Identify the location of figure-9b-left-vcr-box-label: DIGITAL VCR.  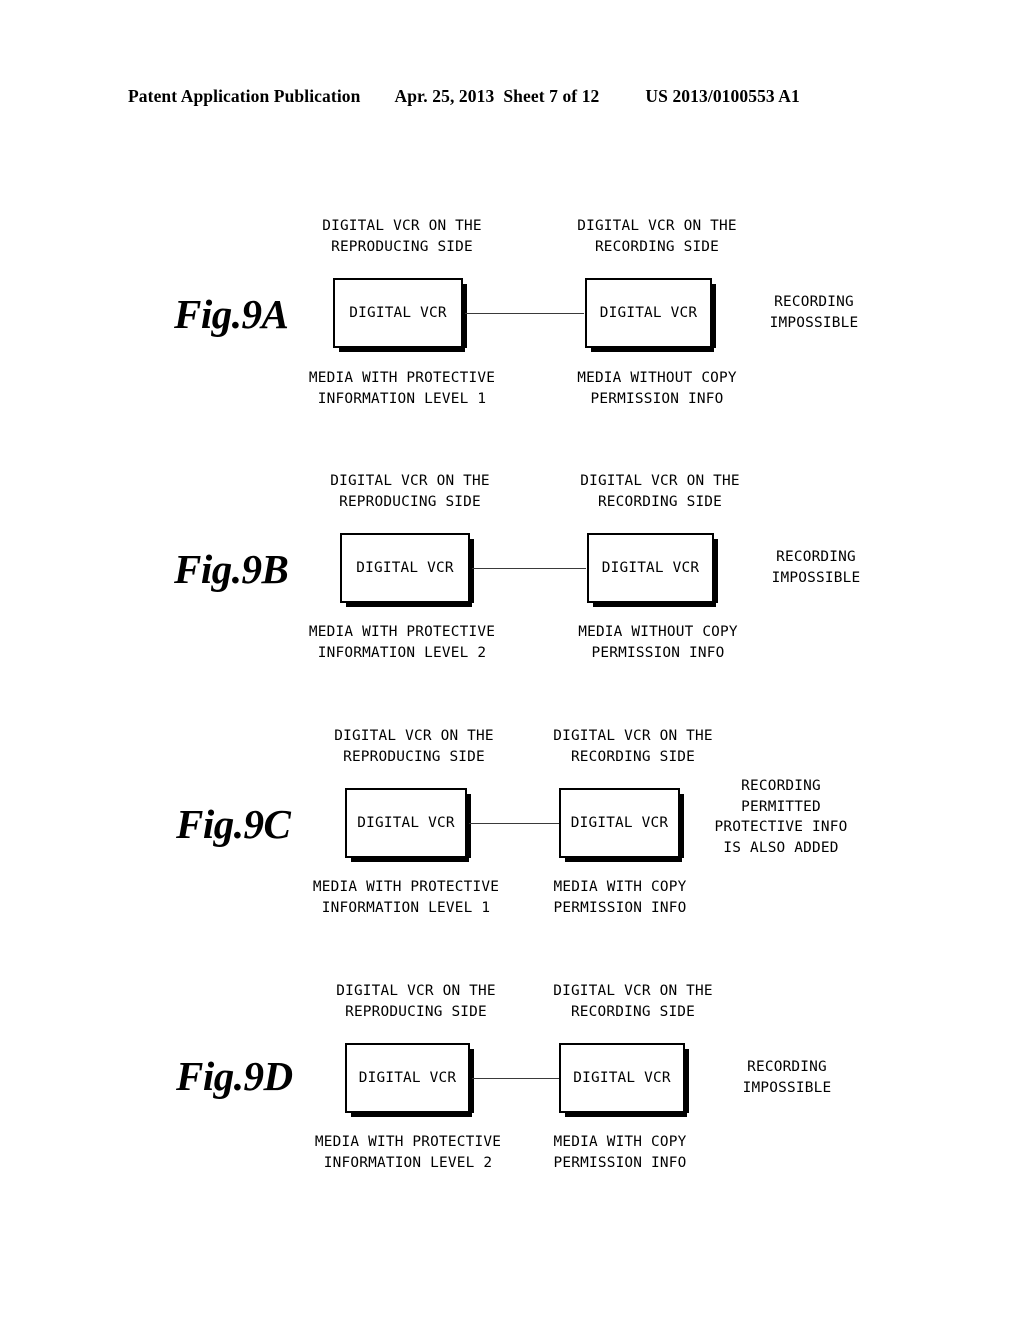
(405, 567).